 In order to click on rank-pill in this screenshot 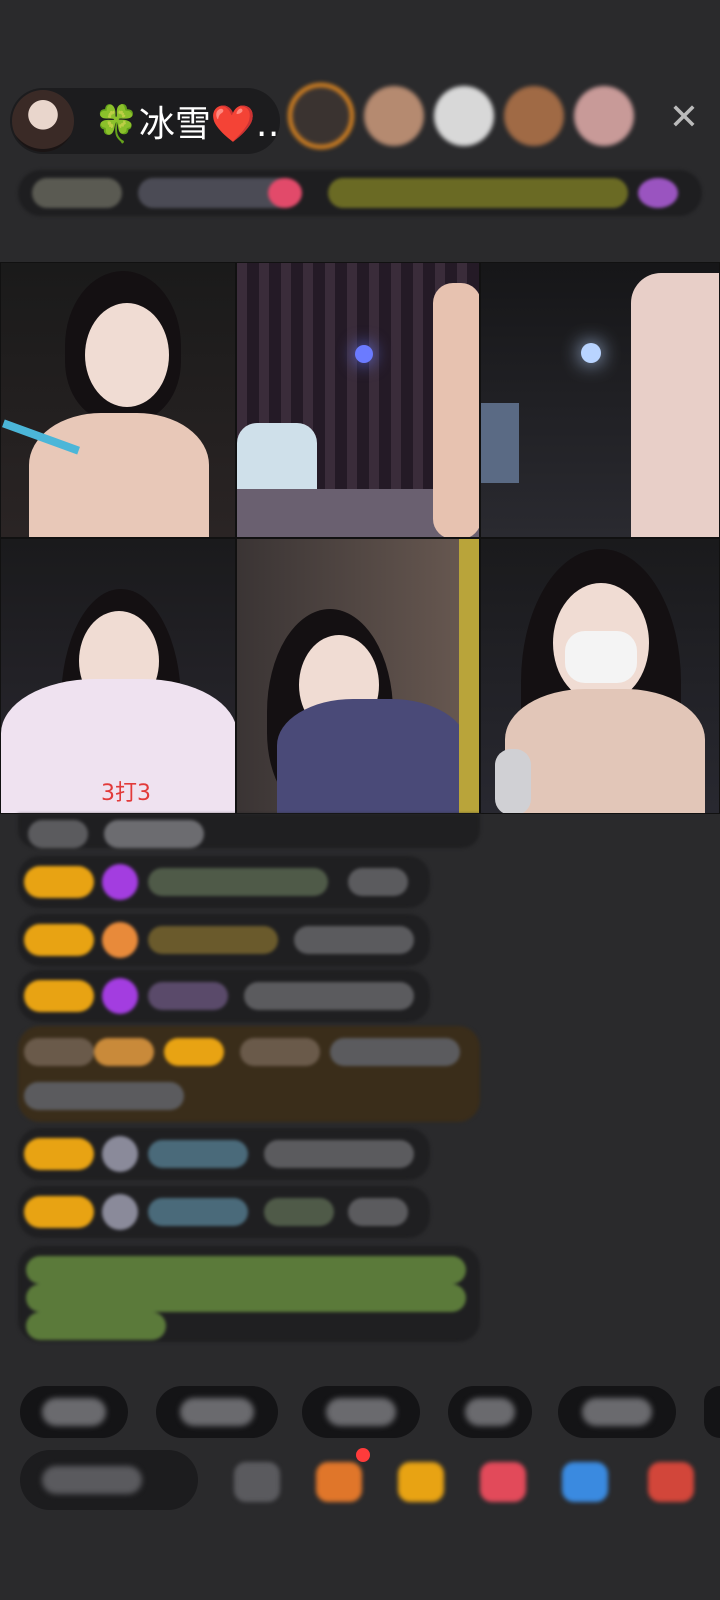, I will do `click(77, 193)`.